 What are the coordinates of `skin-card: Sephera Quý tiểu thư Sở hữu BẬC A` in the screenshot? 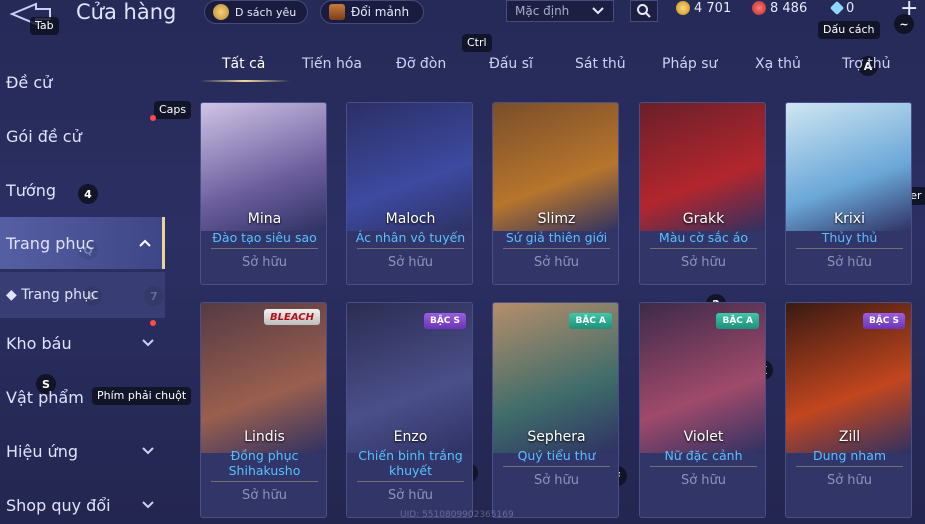 It's located at (555, 410).